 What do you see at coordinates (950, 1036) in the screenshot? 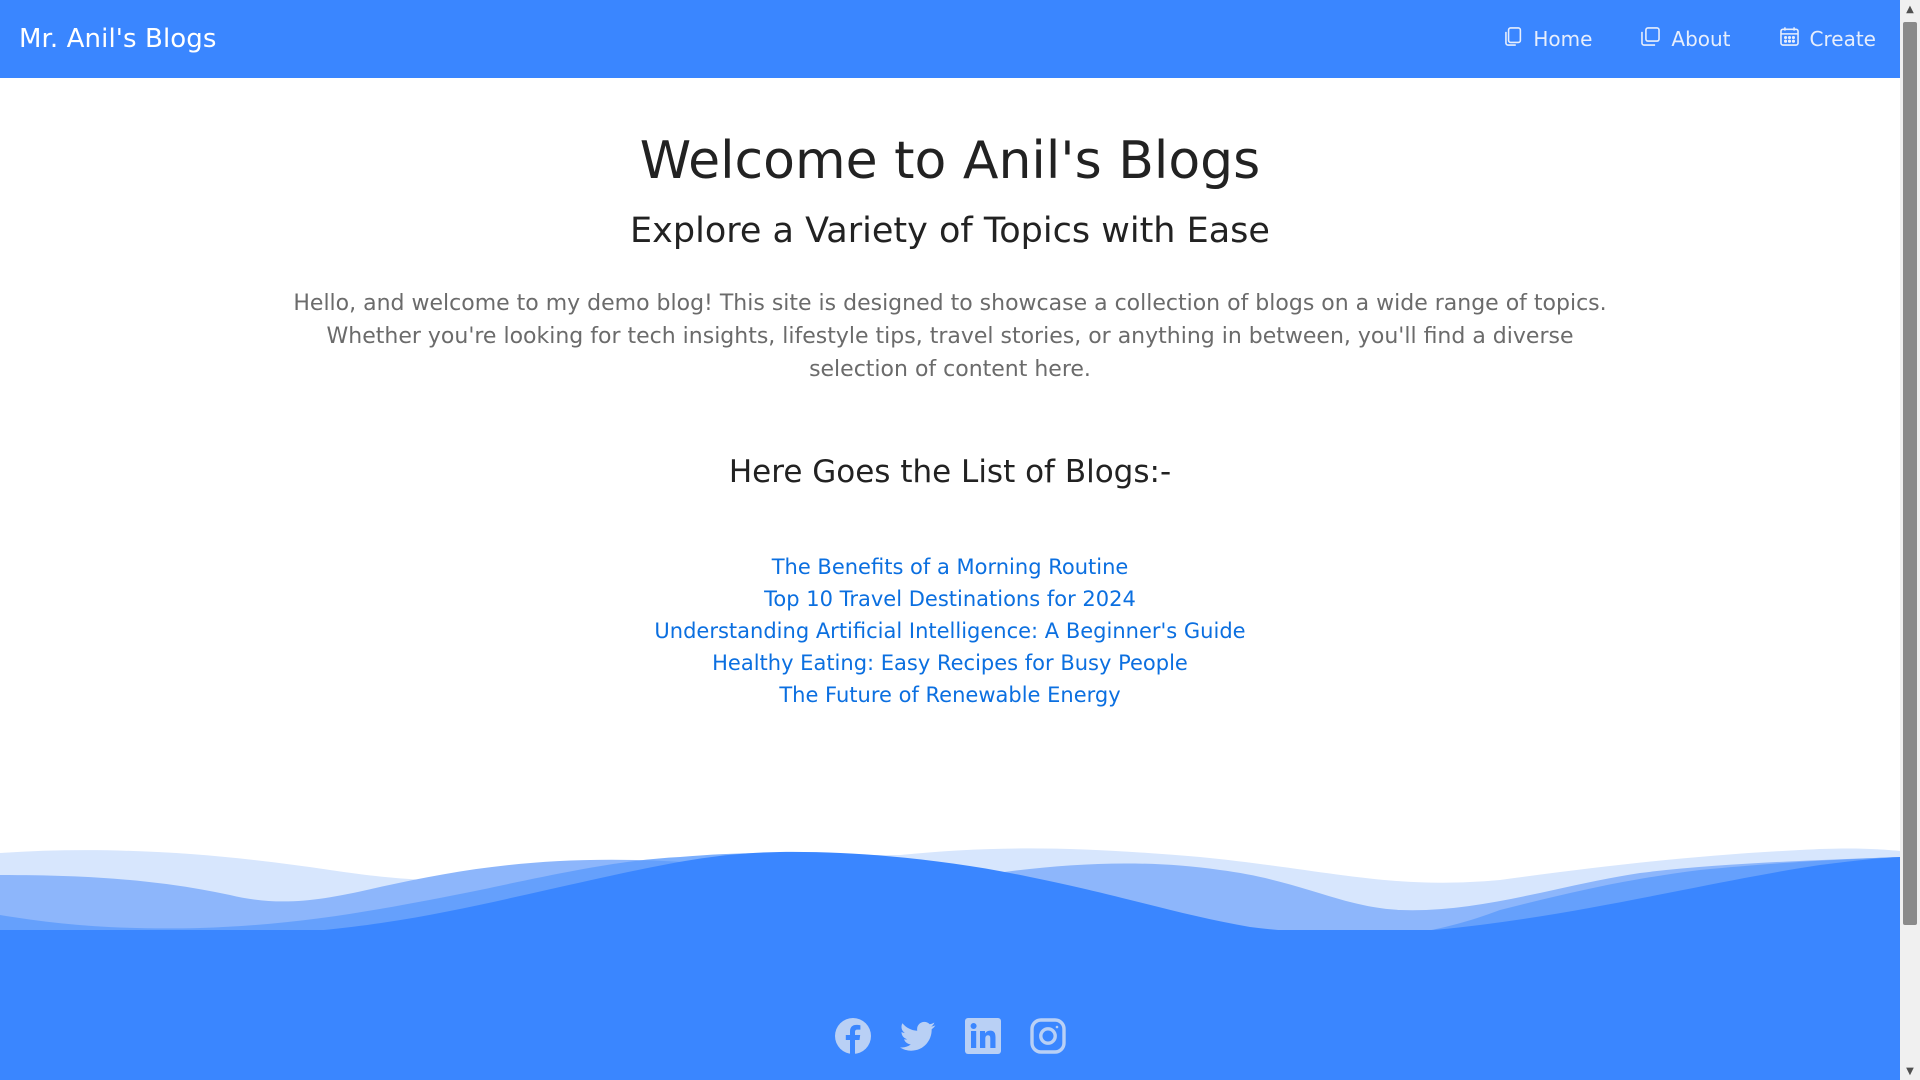
I see `social-links` at bounding box center [950, 1036].